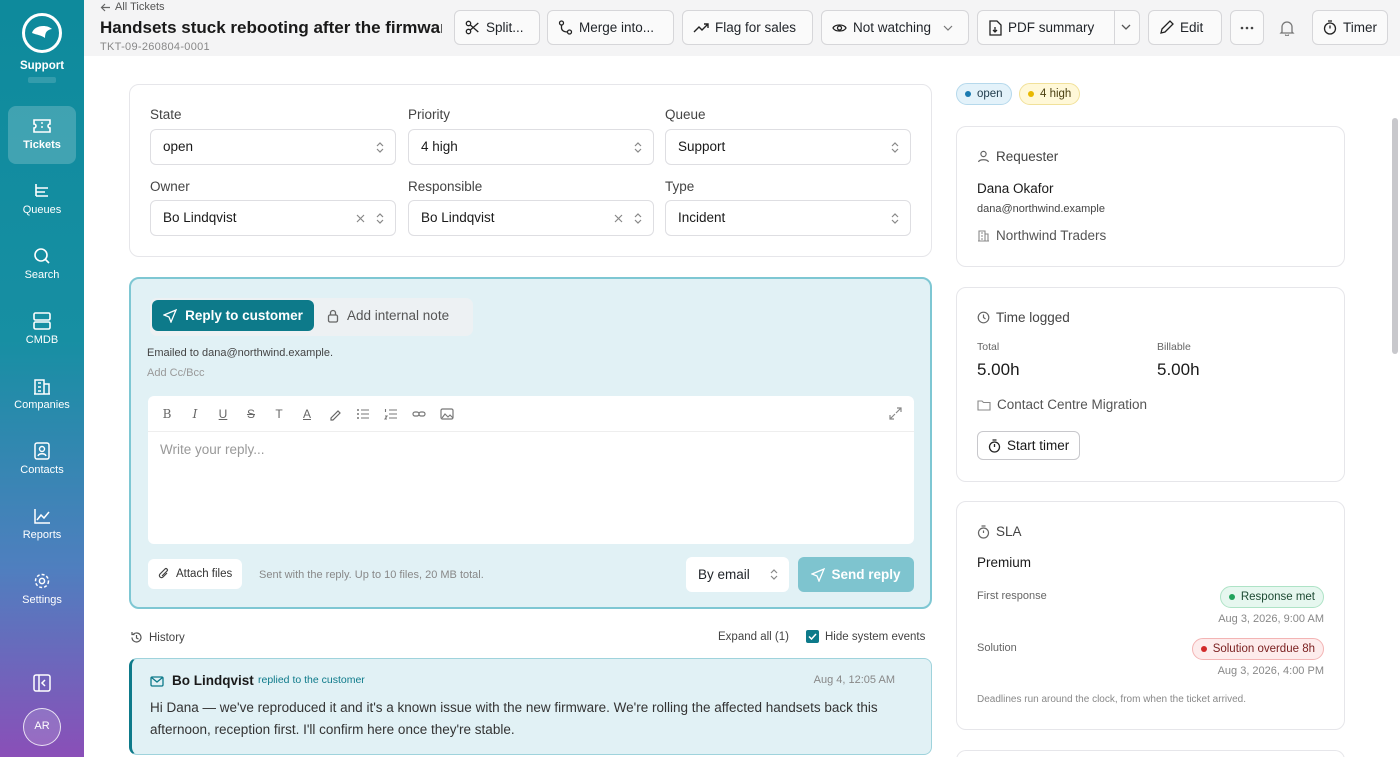 This screenshot has width=1400, height=757. Describe the element at coordinates (167, 414) in the screenshot. I see `bold-icon: B` at that location.